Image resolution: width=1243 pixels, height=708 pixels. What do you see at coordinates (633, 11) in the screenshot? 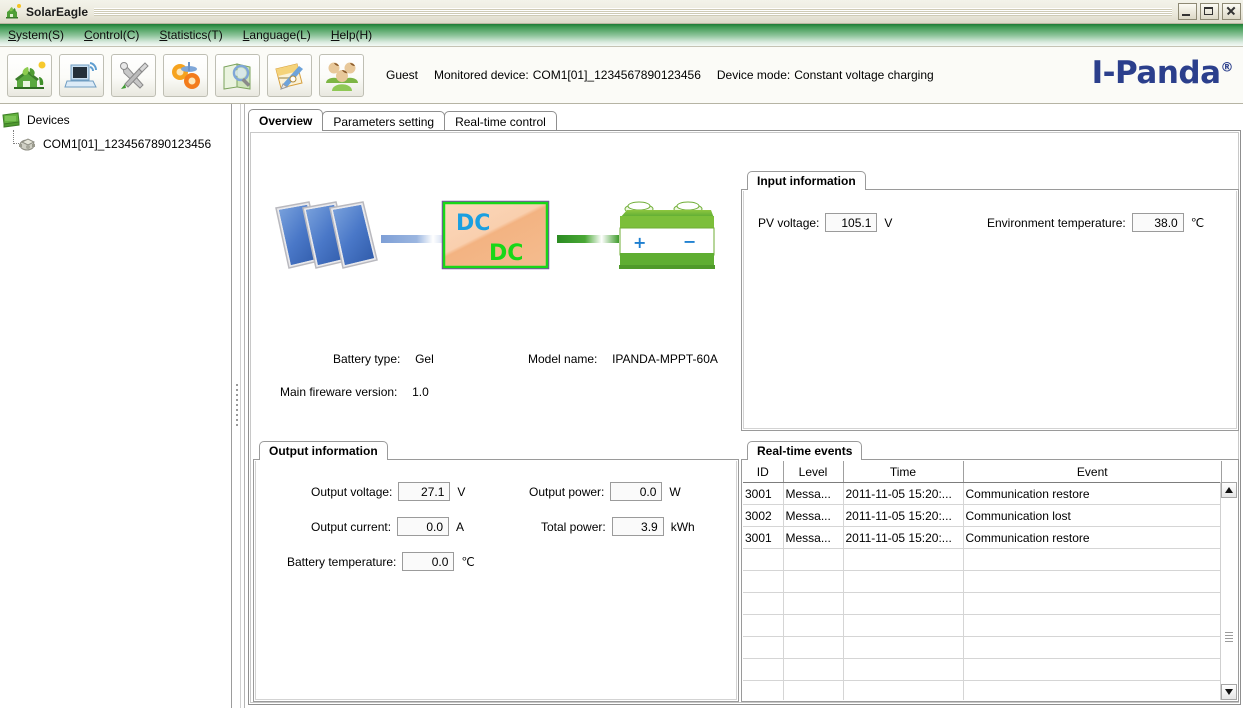
I see `title-decoration-rule` at bounding box center [633, 11].